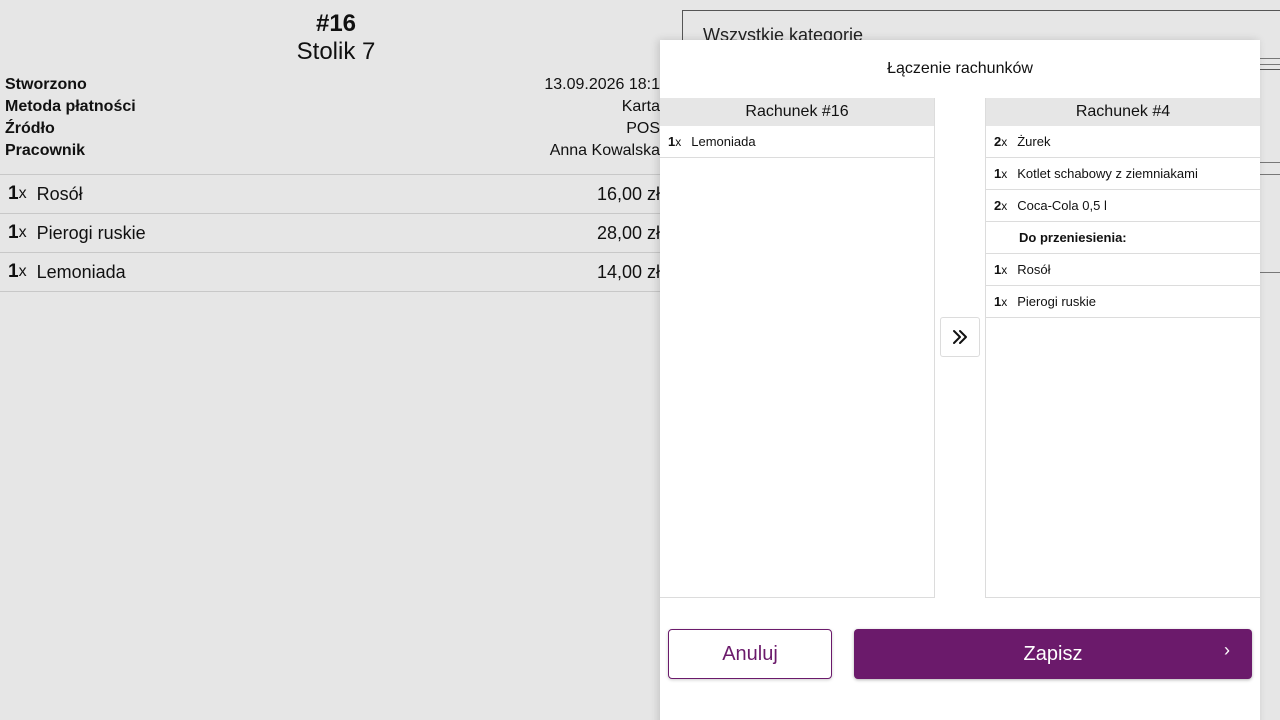  I want to click on source-bill-title: Rachunek #16, so click(797, 112).